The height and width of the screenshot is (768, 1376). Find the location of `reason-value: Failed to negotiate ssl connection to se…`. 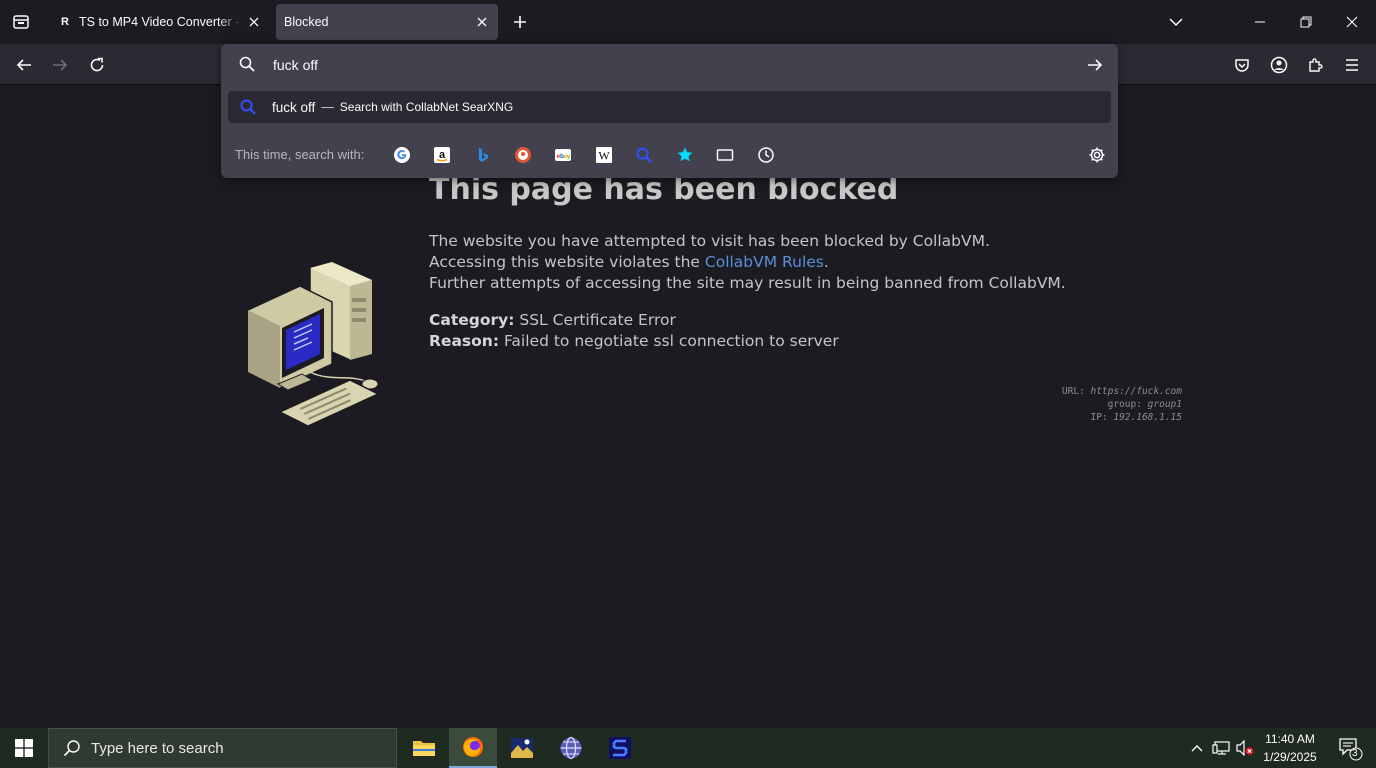

reason-value: Failed to negotiate ssl connection to se… is located at coordinates (669, 341).